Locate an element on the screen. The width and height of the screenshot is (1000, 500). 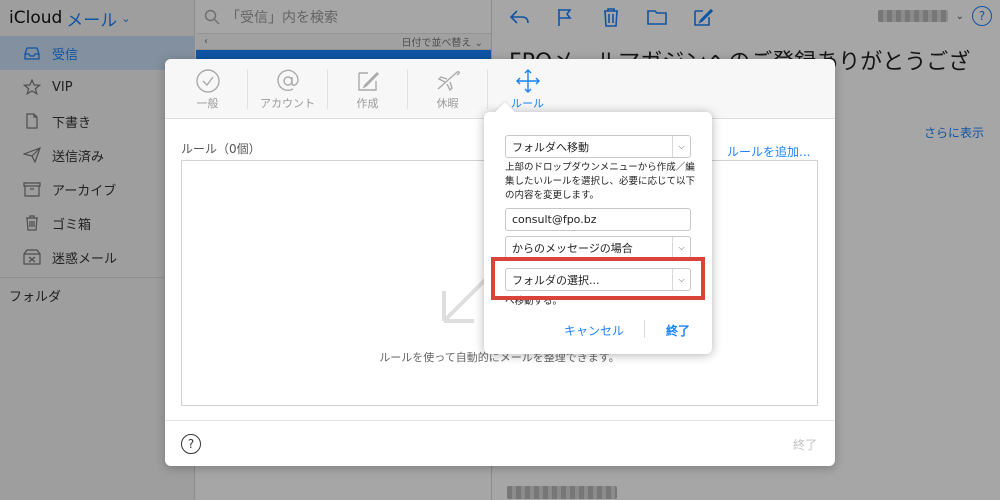
airplane-icon is located at coordinates (448, 81).